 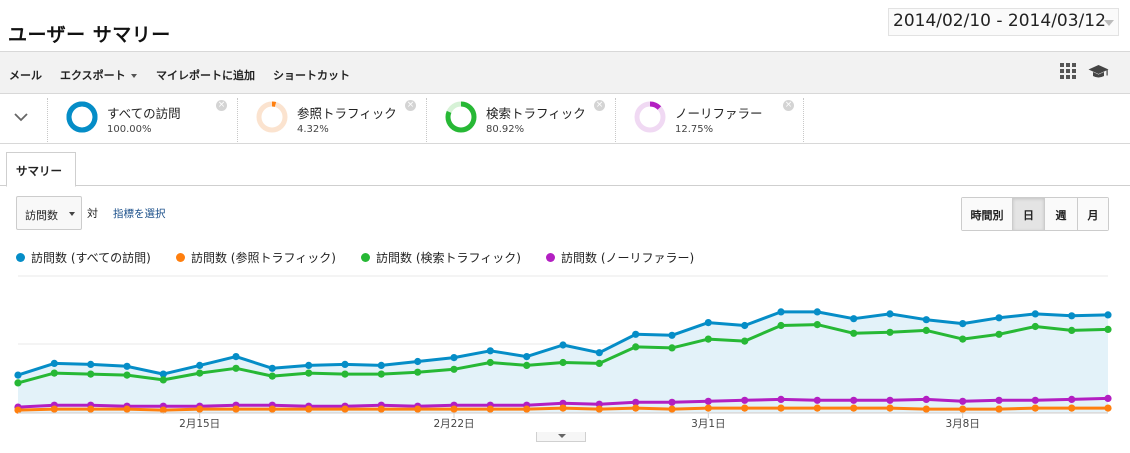 I want to click on metric-select: 訪問数, so click(x=49, y=213).